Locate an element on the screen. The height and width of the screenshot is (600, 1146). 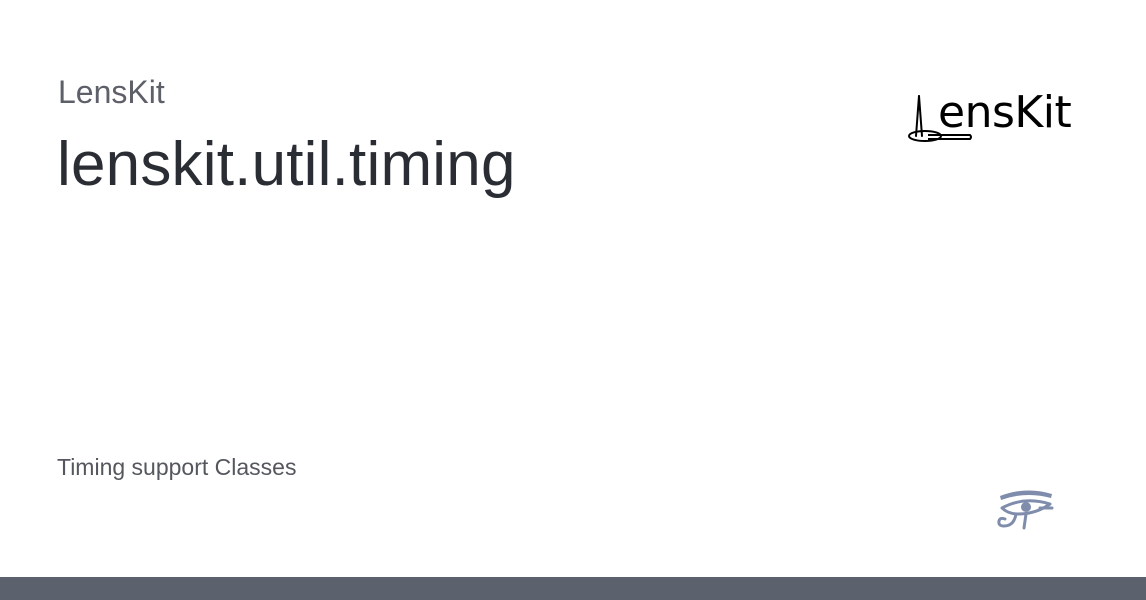
eye-of-horus-icon is located at coordinates (1026, 510).